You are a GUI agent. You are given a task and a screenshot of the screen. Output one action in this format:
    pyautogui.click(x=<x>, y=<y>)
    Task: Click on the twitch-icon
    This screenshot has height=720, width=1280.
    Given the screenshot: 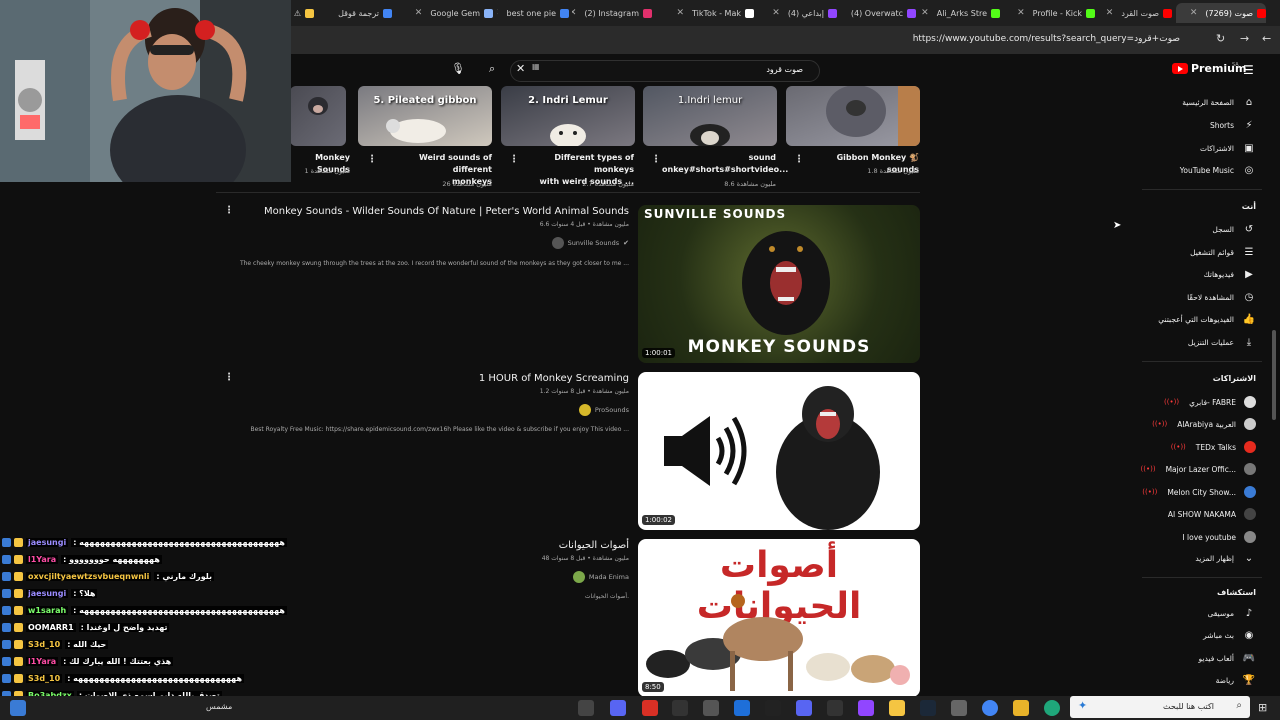 What is the action you would take?
    pyautogui.click(x=866, y=708)
    